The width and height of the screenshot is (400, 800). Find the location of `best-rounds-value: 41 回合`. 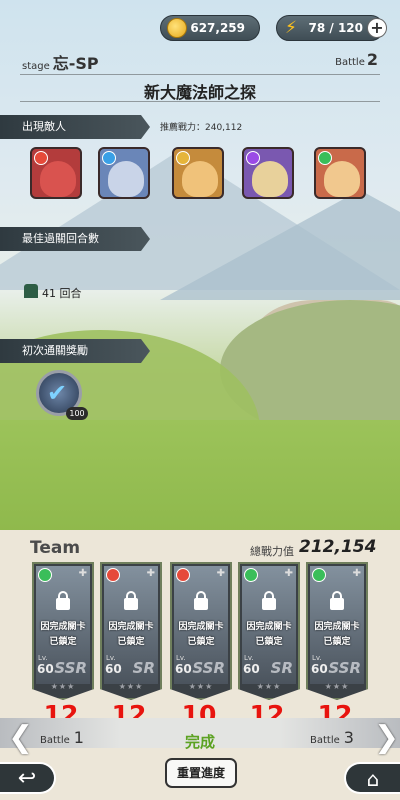

best-rounds-value: 41 回合 is located at coordinates (62, 293).